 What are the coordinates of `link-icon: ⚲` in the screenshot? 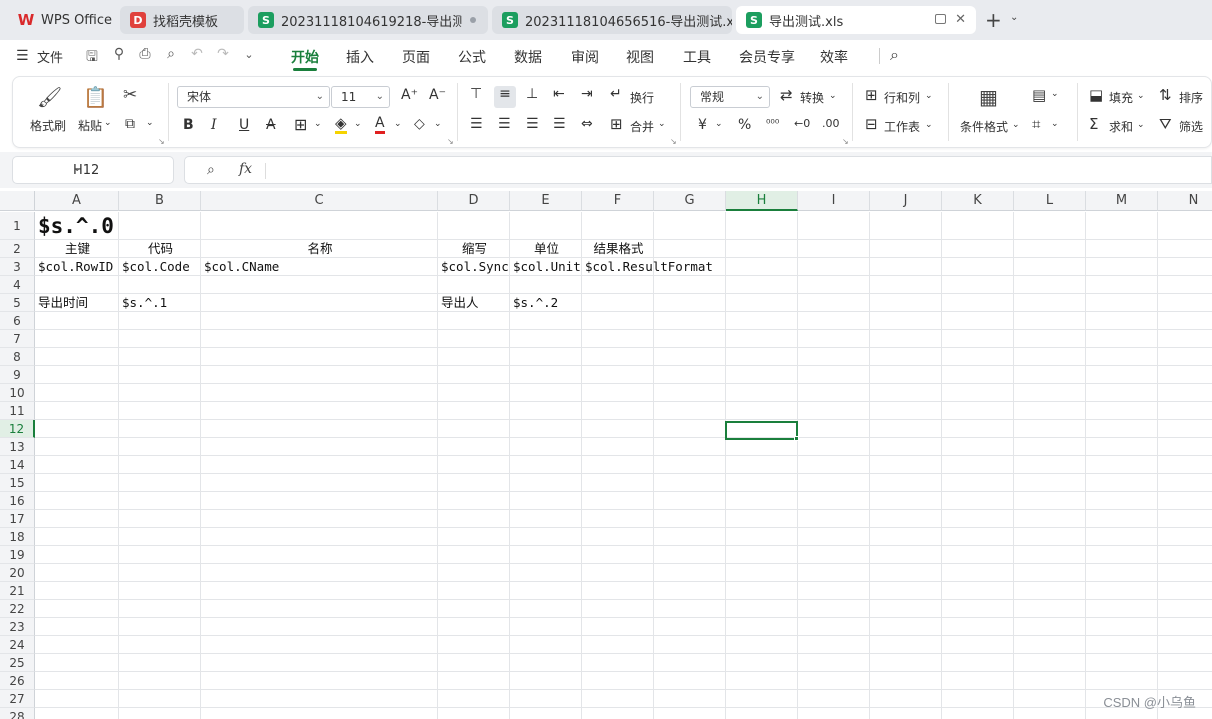 It's located at (119, 54).